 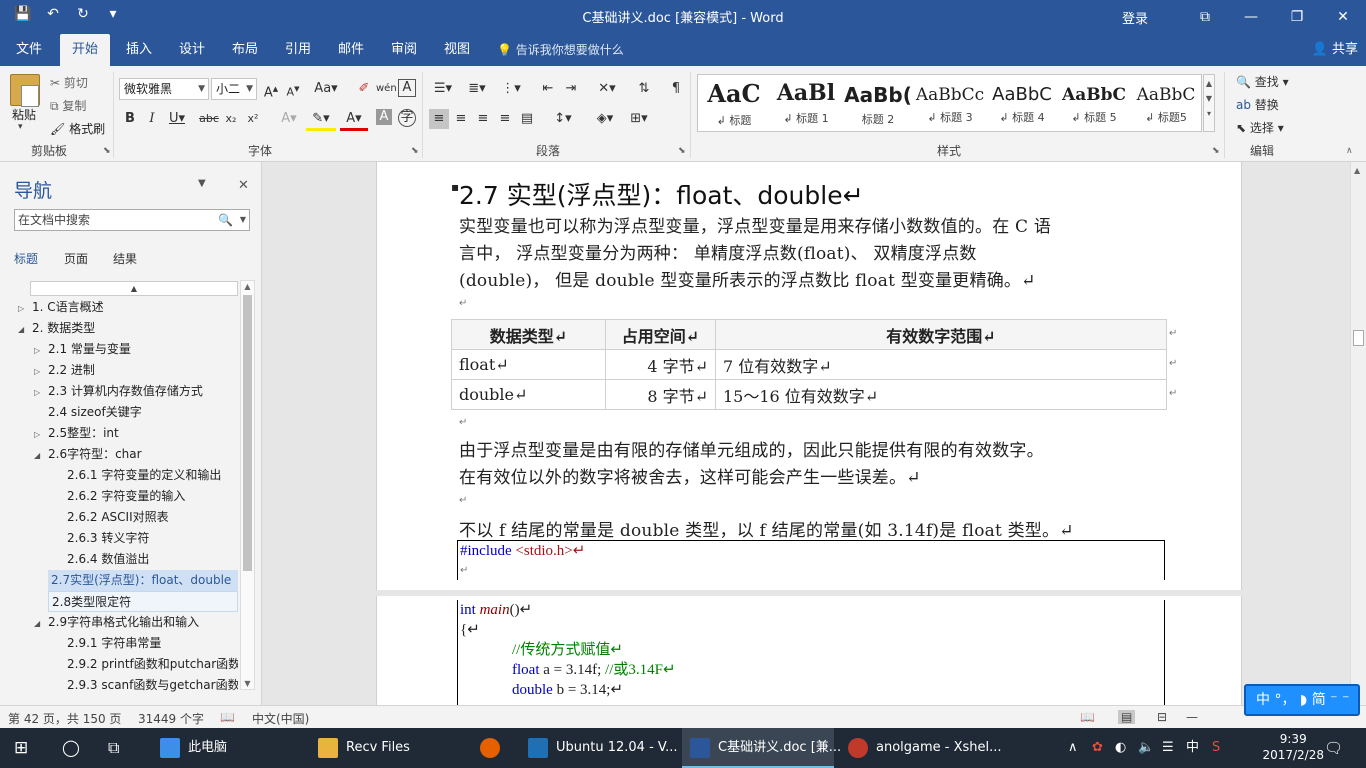 What do you see at coordinates (527, 119) in the screenshot?
I see `distributed-icon: ▤` at bounding box center [527, 119].